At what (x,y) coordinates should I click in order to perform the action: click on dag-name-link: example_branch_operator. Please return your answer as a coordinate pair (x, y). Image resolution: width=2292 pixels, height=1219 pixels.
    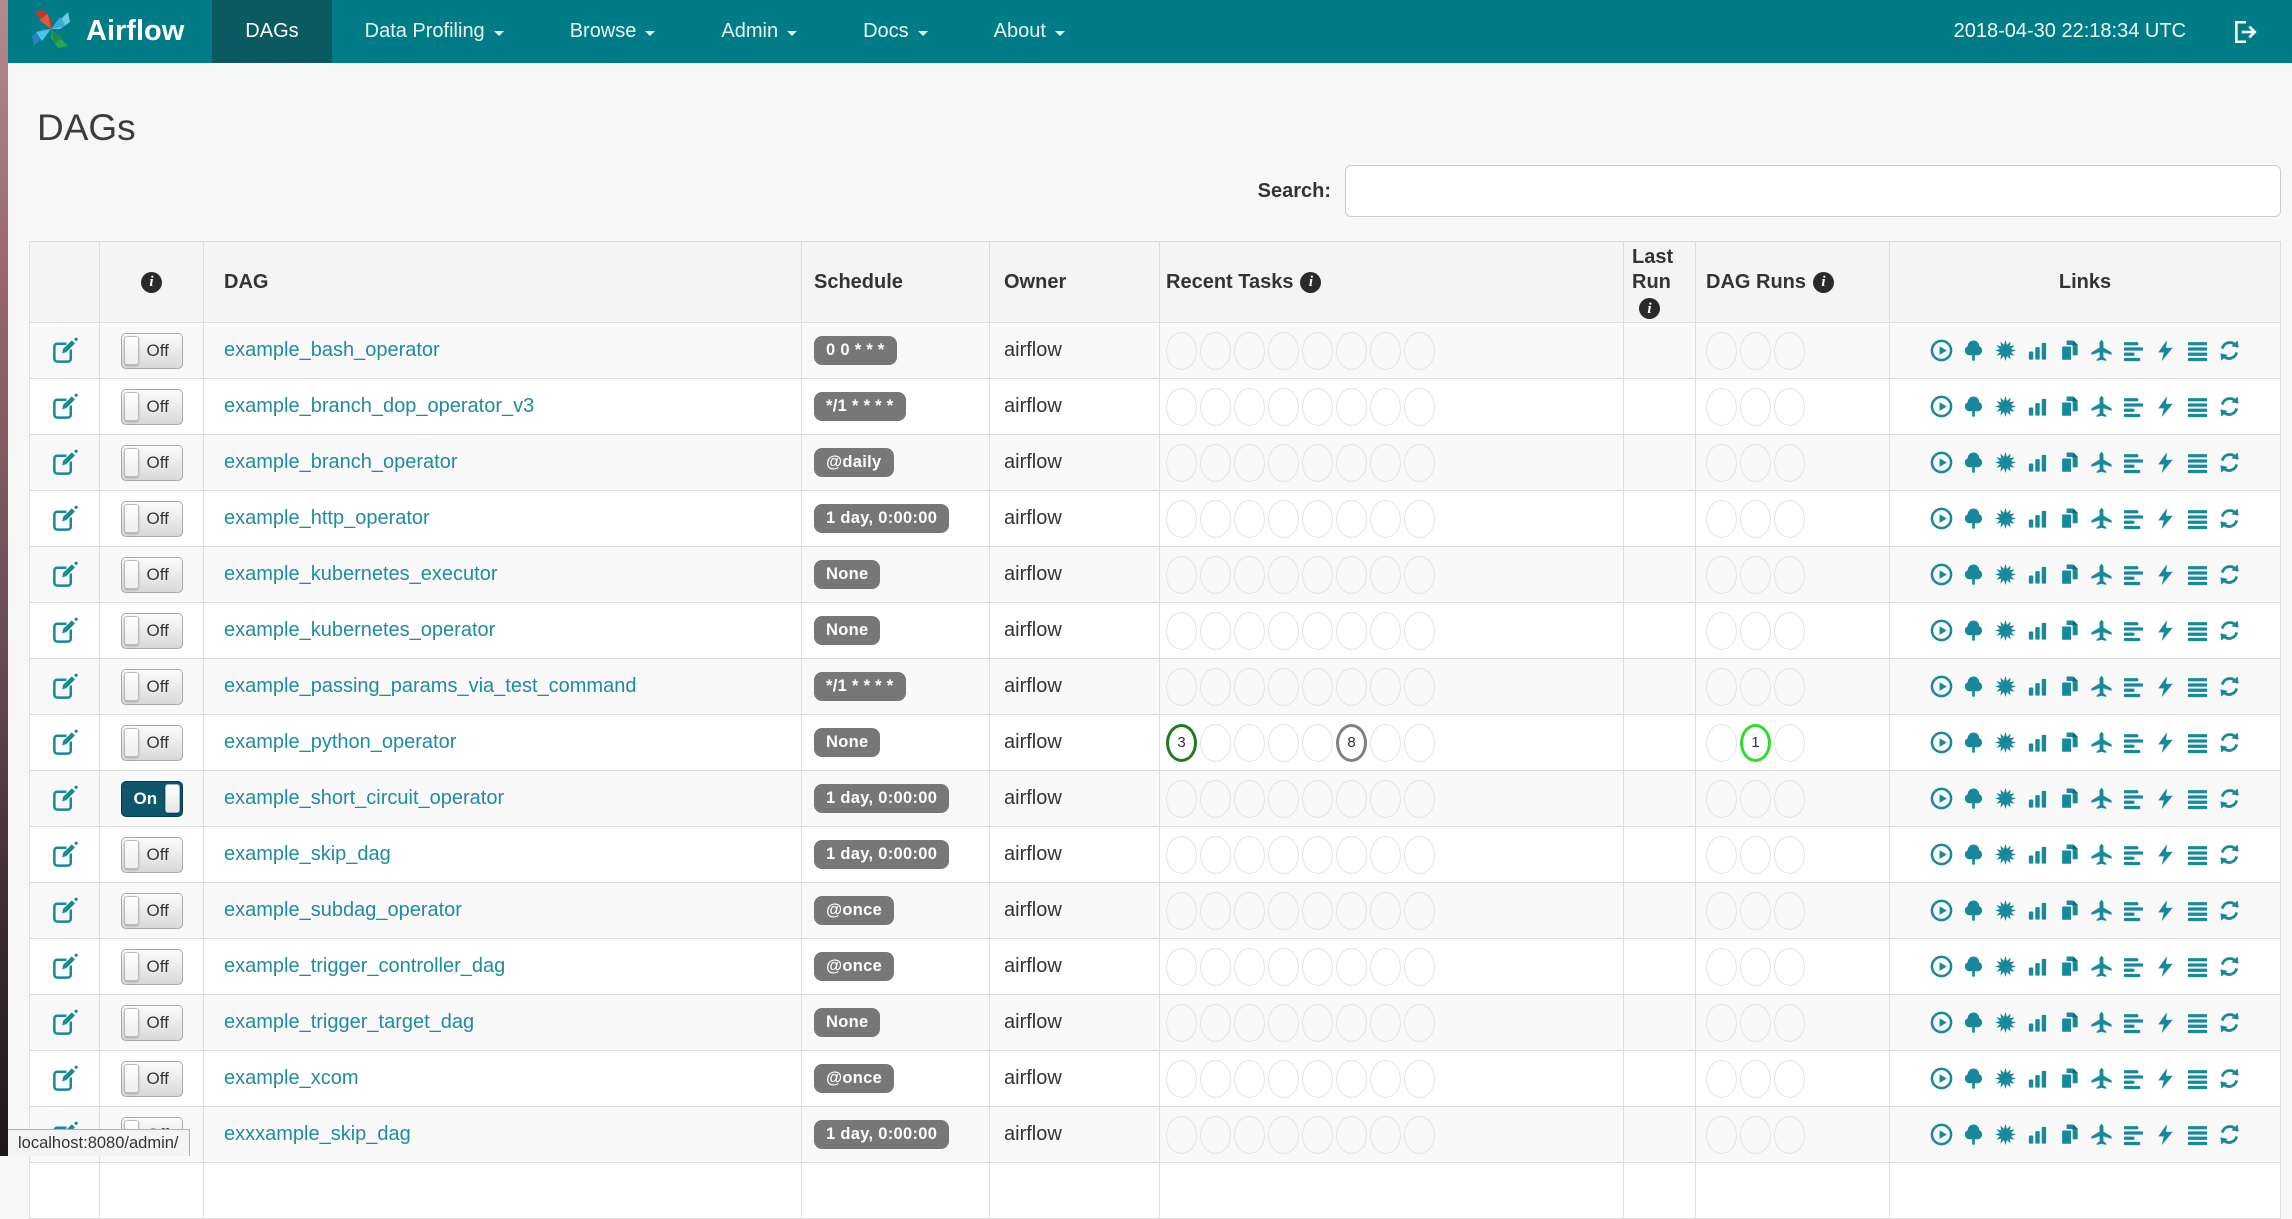
    Looking at the image, I should click on (341, 462).